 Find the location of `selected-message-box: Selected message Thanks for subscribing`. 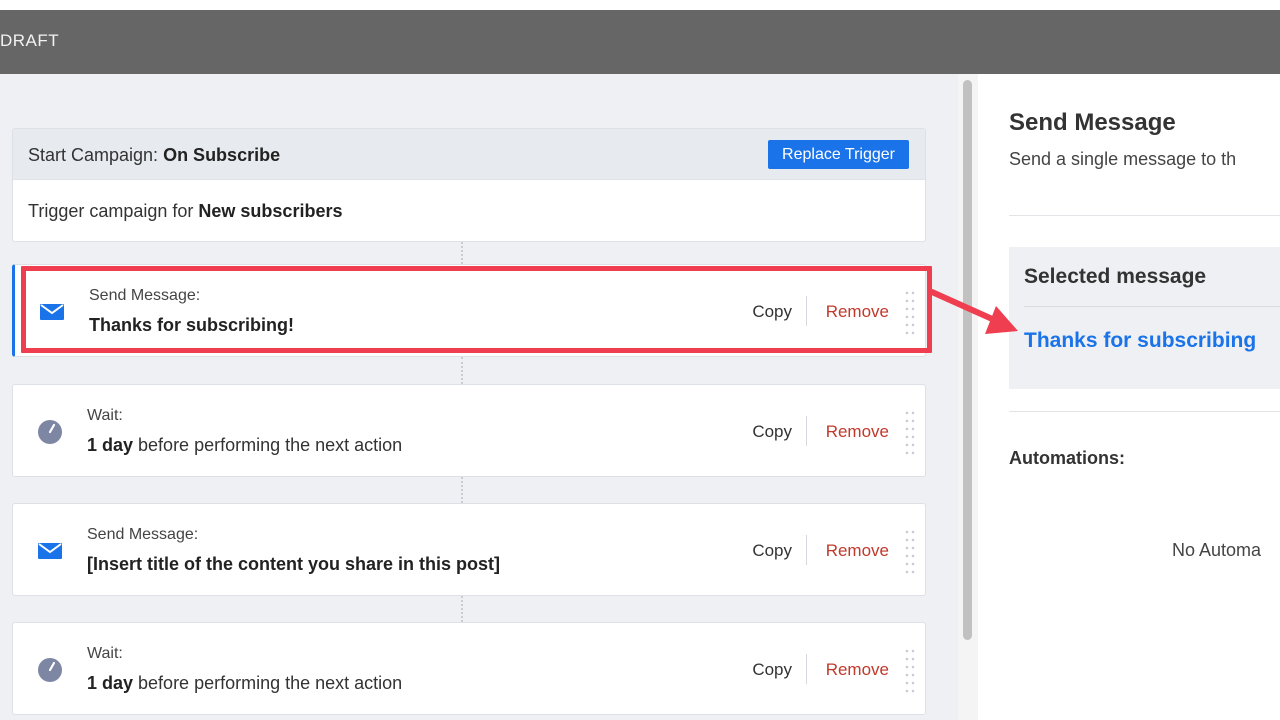

selected-message-box: Selected message Thanks for subscribing is located at coordinates (1144, 318).